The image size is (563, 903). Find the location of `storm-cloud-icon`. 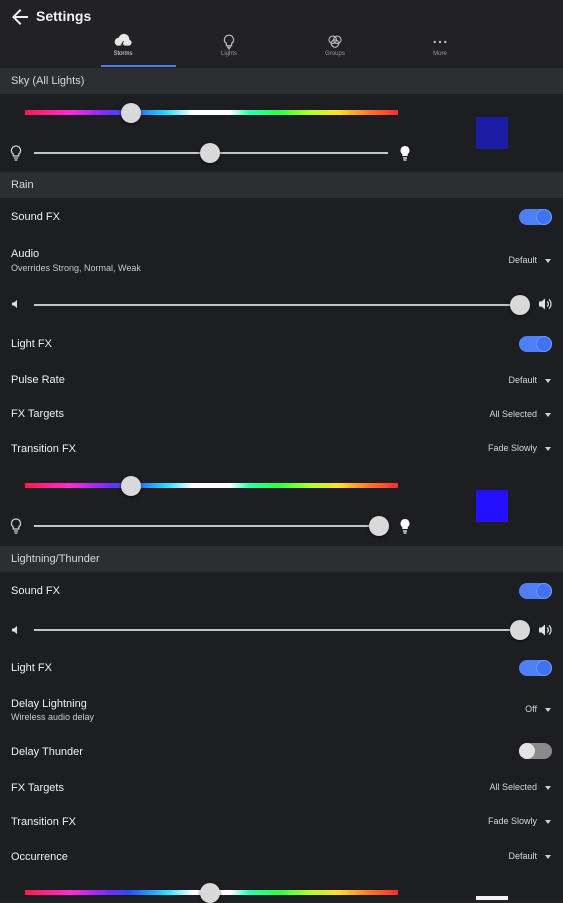

storm-cloud-icon is located at coordinates (123, 42).